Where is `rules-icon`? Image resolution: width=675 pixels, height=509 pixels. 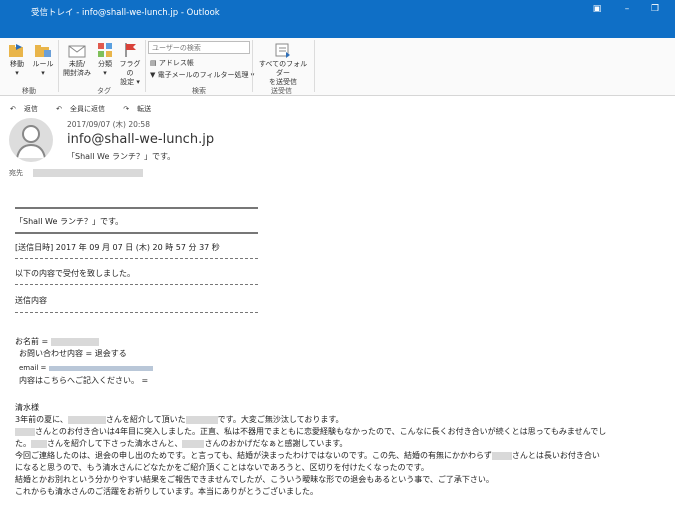
rules-icon is located at coordinates (43, 51).